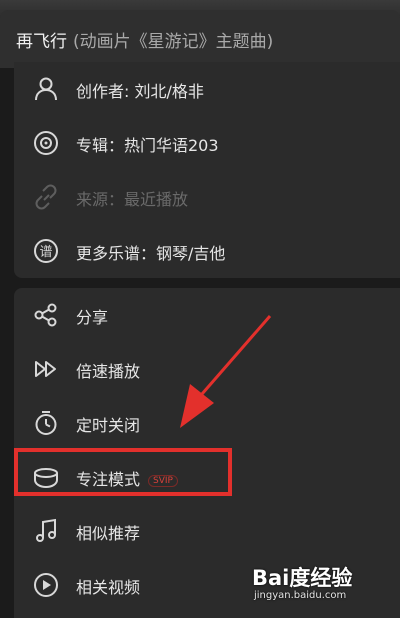  What do you see at coordinates (207, 369) in the screenshot?
I see `speed-row: 倍速播放` at bounding box center [207, 369].